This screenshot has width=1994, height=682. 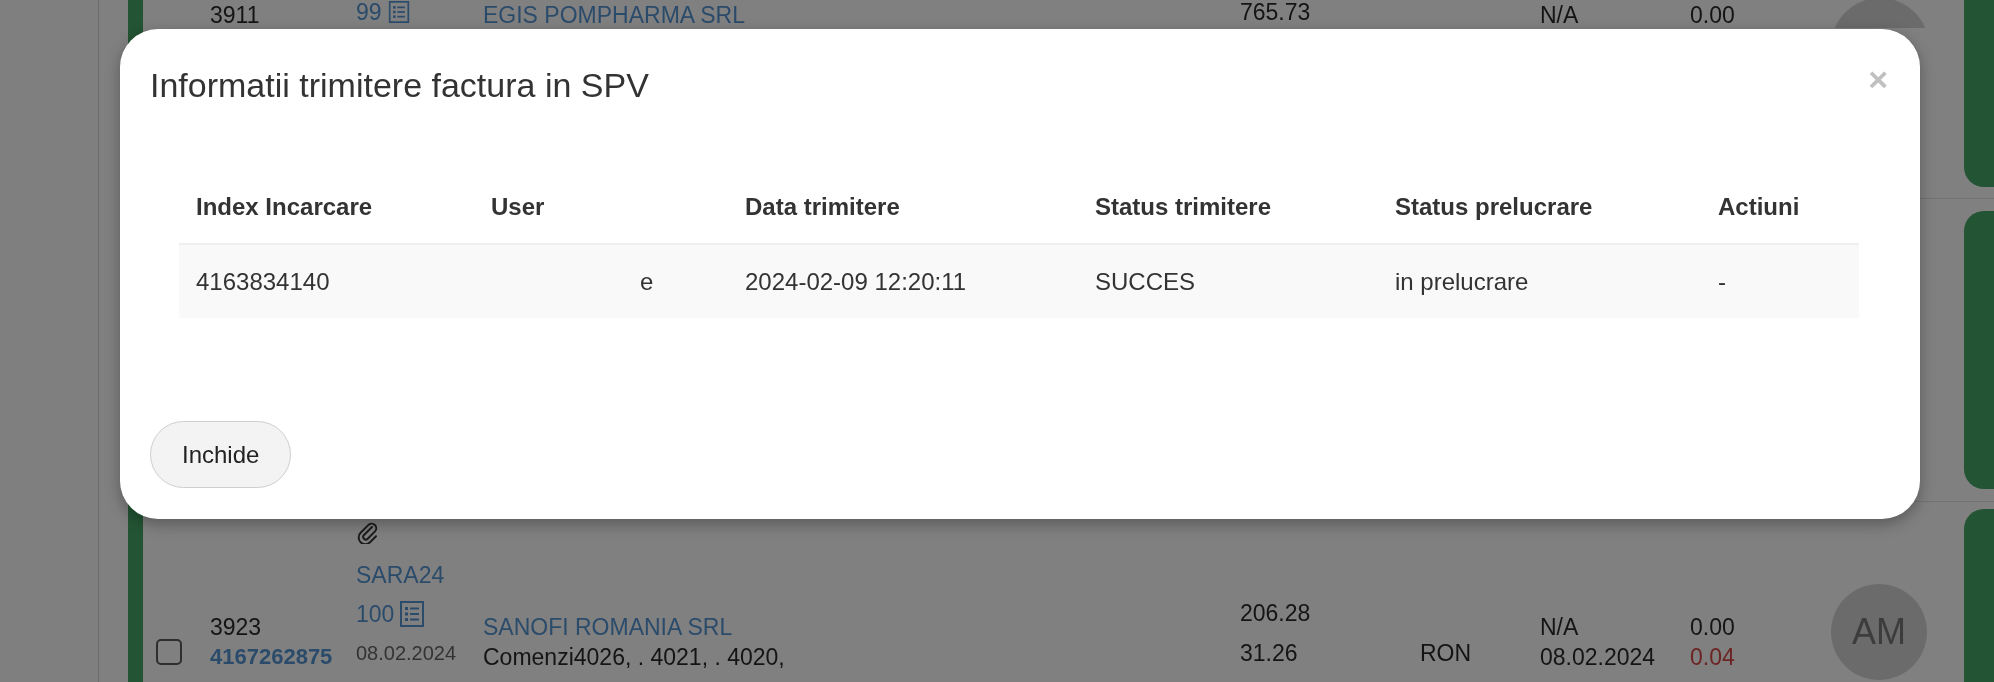 I want to click on table-cell-text: 2024-02-09 12:20:11, so click(x=856, y=281).